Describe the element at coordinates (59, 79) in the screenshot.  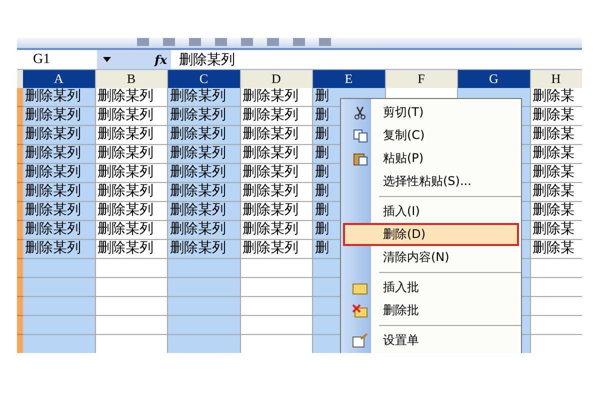
I see `column-header: A` at that location.